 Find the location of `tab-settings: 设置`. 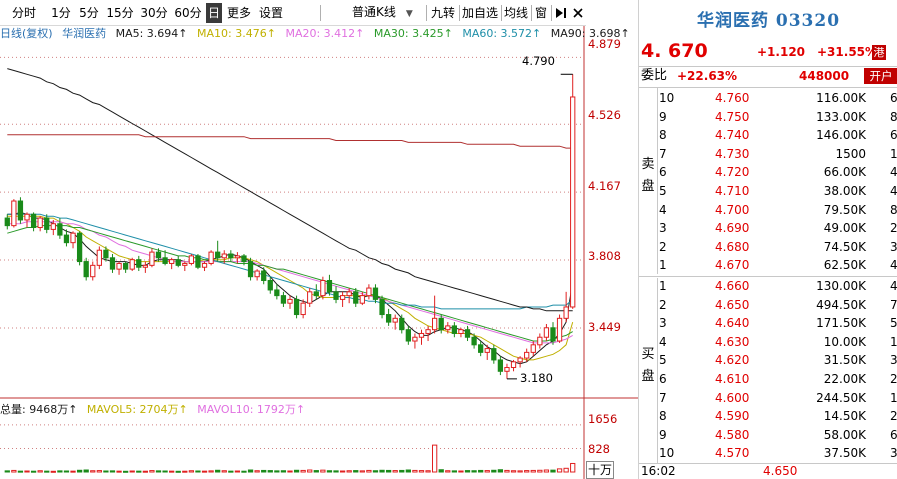

tab-settings: 设置 is located at coordinates (271, 13).